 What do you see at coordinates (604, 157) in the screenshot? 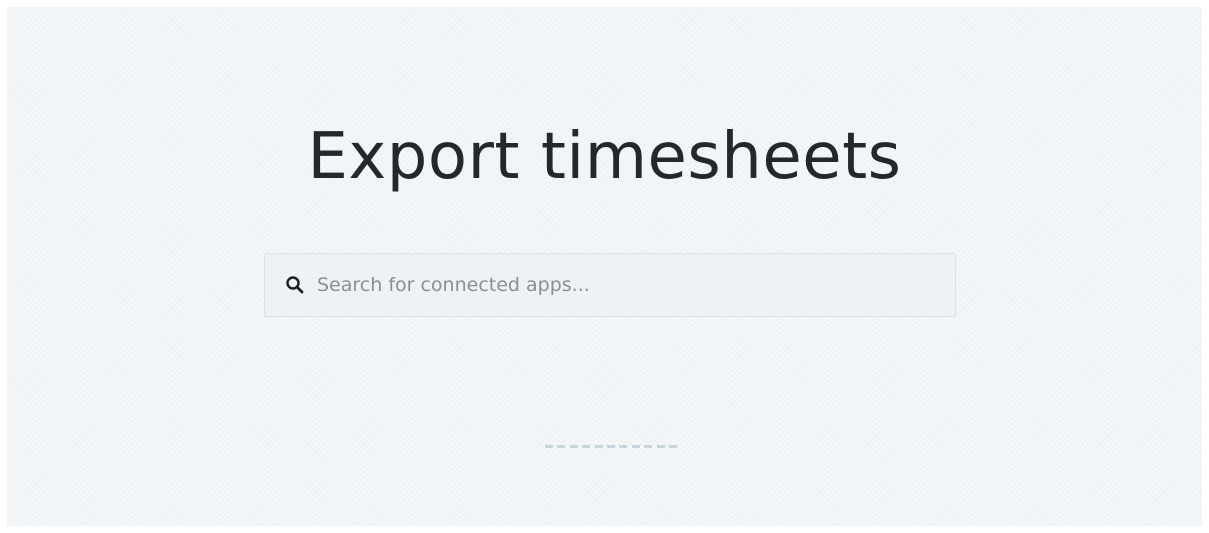
I see `page-title: Export timesheets` at bounding box center [604, 157].